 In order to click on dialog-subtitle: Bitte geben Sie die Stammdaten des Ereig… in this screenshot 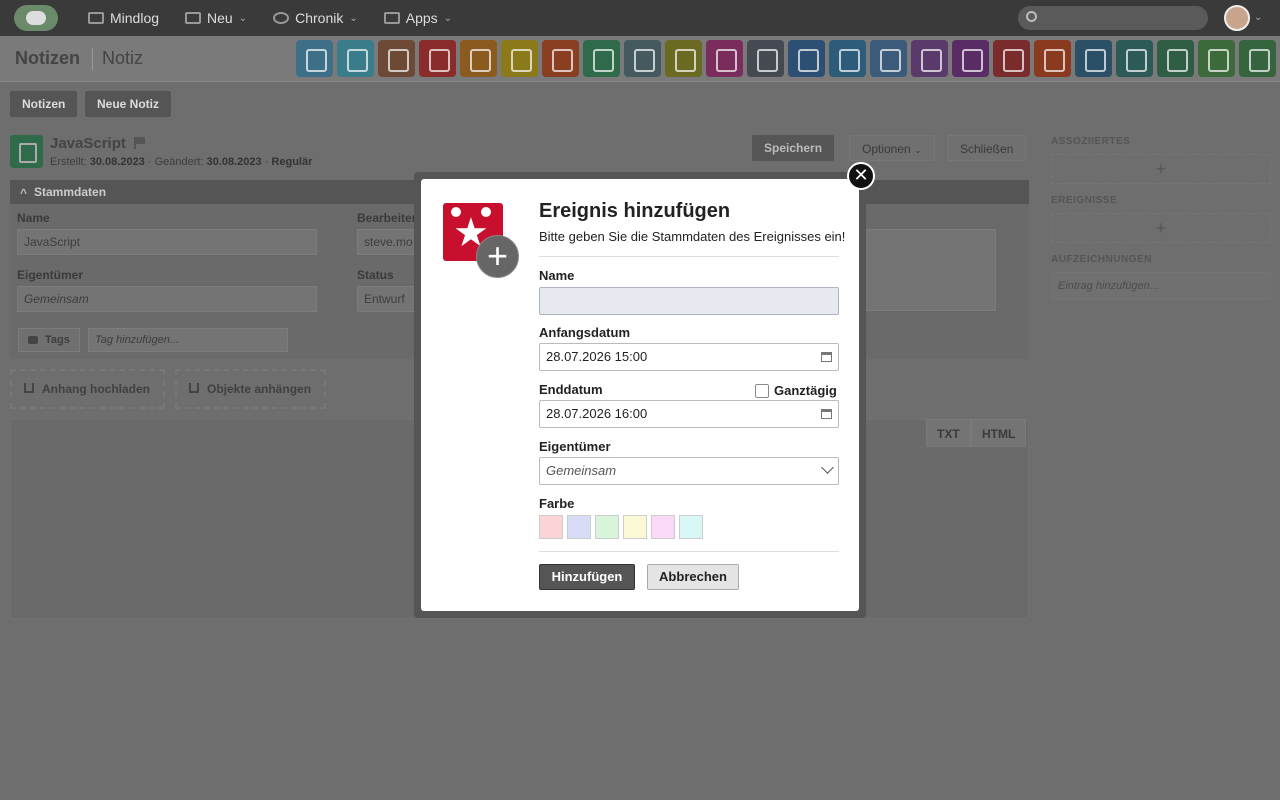, I will do `click(692, 236)`.